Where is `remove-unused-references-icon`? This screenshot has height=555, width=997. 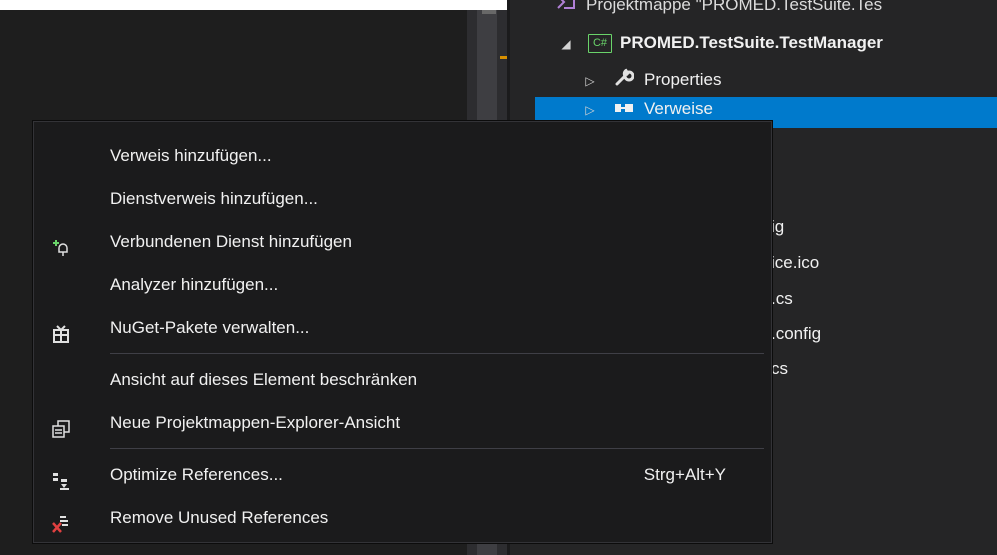 remove-unused-references-icon is located at coordinates (61, 520).